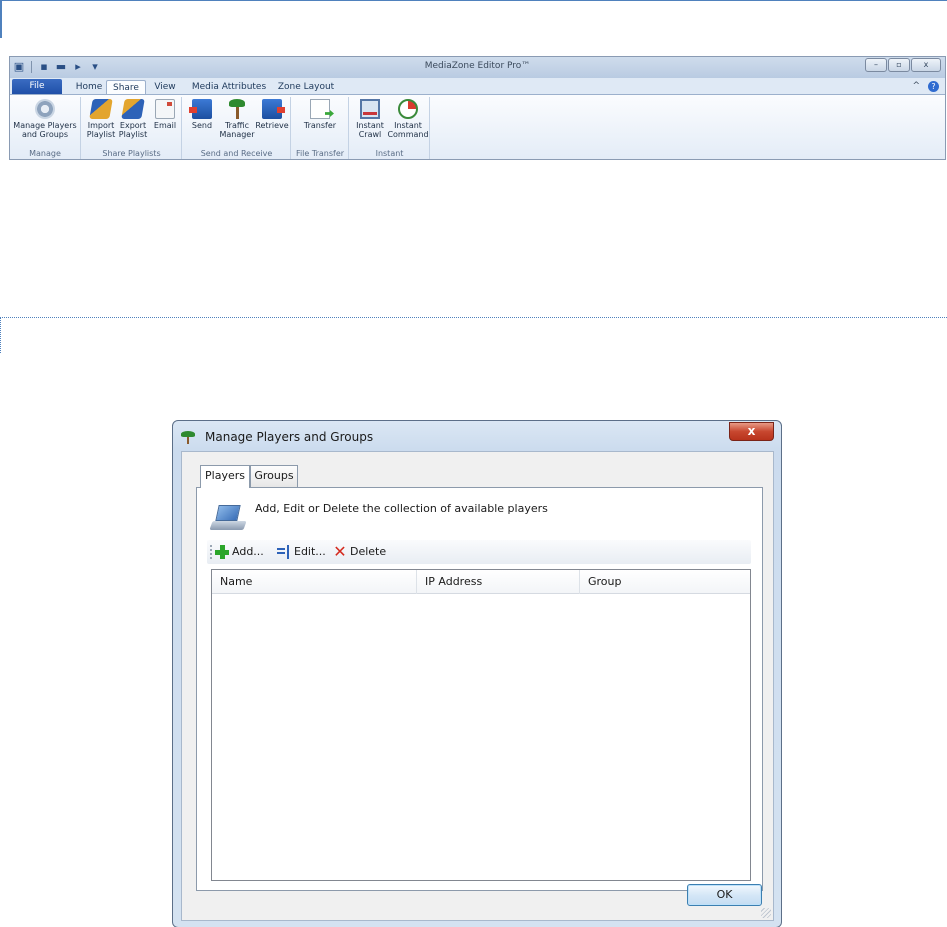 The width and height of the screenshot is (947, 927). Describe the element at coordinates (766, 913) in the screenshot. I see `resize-grip` at that location.